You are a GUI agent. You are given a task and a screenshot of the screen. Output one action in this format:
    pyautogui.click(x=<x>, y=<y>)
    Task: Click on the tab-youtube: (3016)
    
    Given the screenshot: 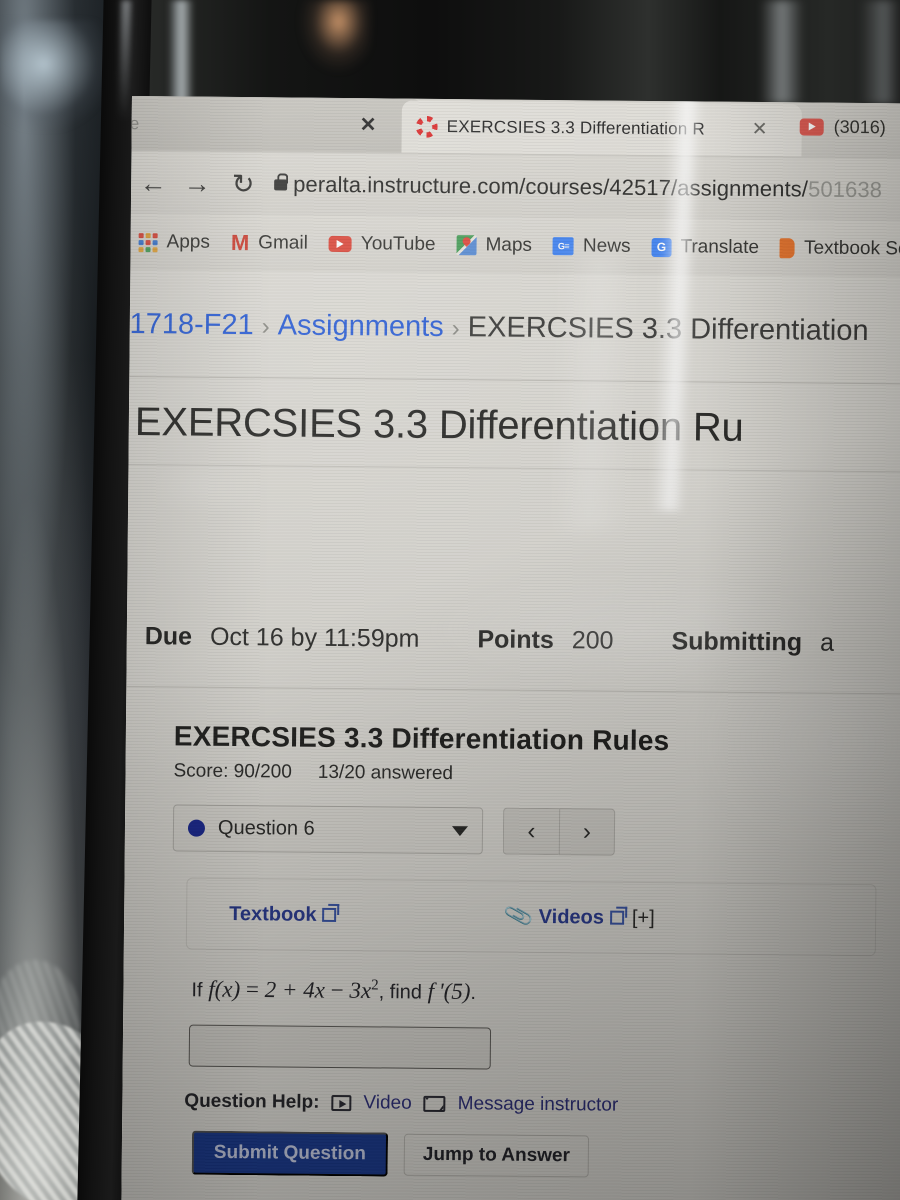 What is the action you would take?
    pyautogui.click(x=842, y=127)
    